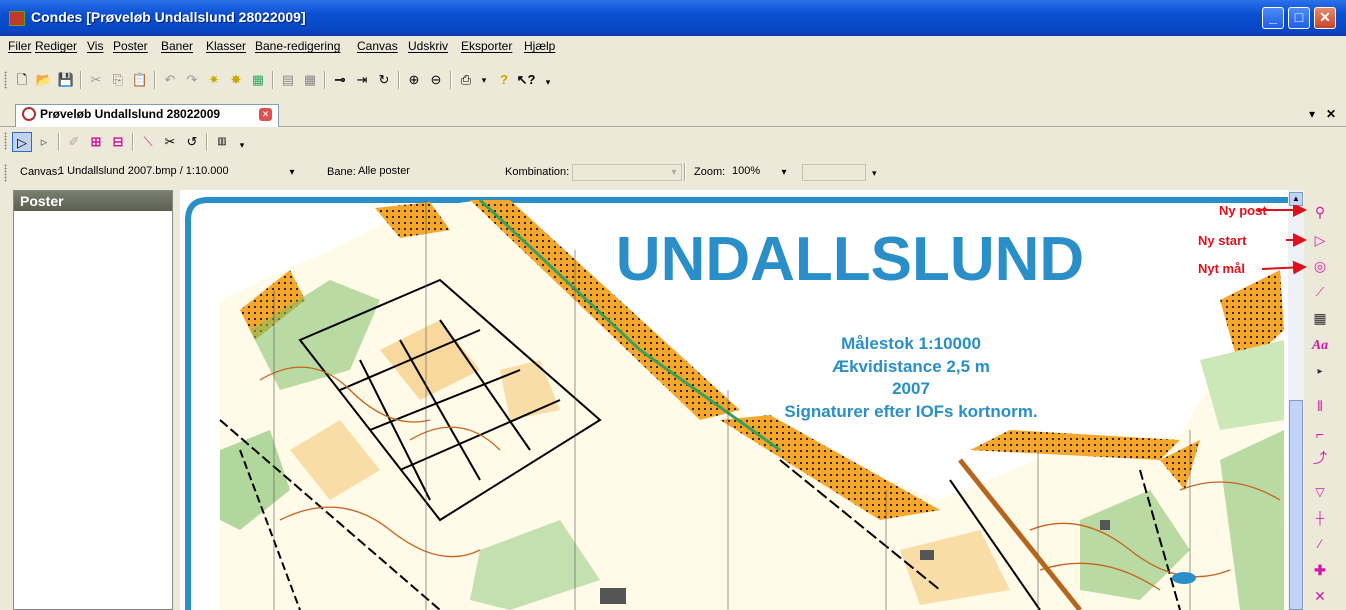  I want to click on menu-filer: Filer, so click(19, 46).